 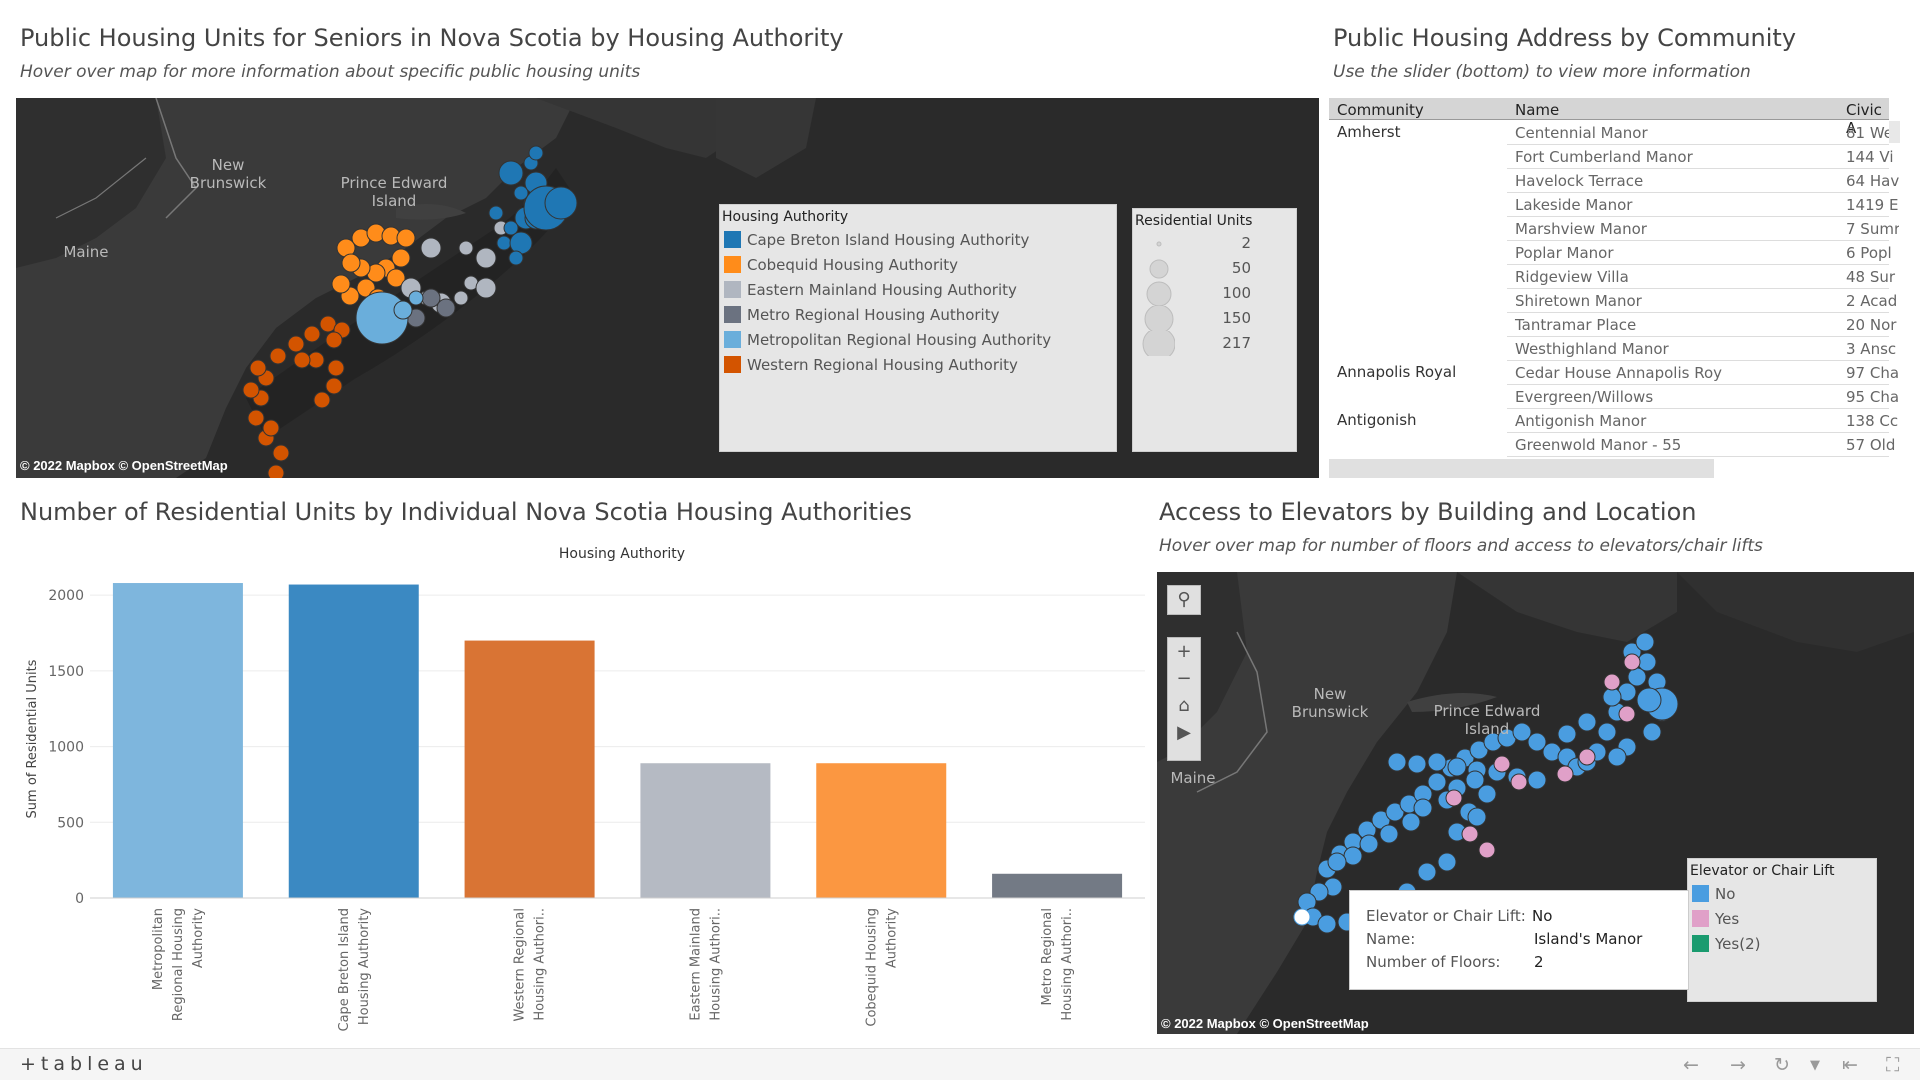 What do you see at coordinates (84, 1064) in the screenshot?
I see `tableau-logo: +tableau` at bounding box center [84, 1064].